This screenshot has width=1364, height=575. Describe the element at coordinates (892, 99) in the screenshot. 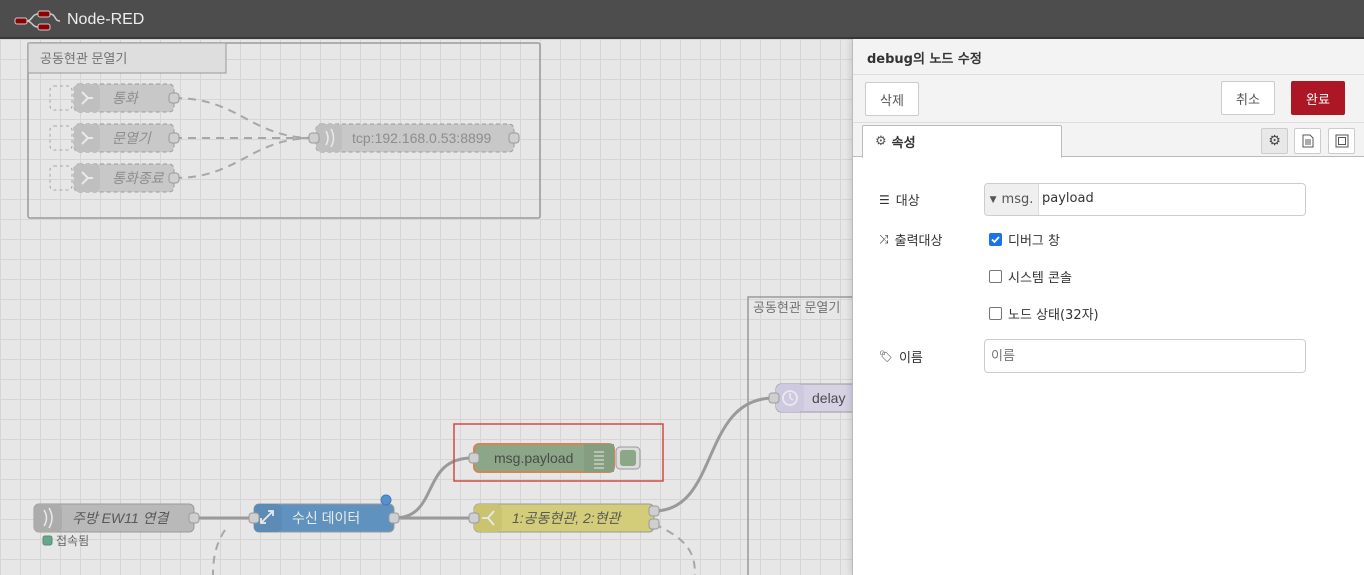

I see `delete-button: 삭제` at that location.